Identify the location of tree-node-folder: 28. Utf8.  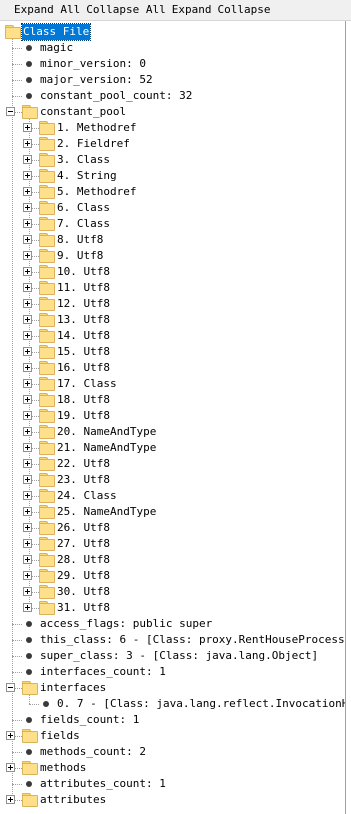
(172, 560).